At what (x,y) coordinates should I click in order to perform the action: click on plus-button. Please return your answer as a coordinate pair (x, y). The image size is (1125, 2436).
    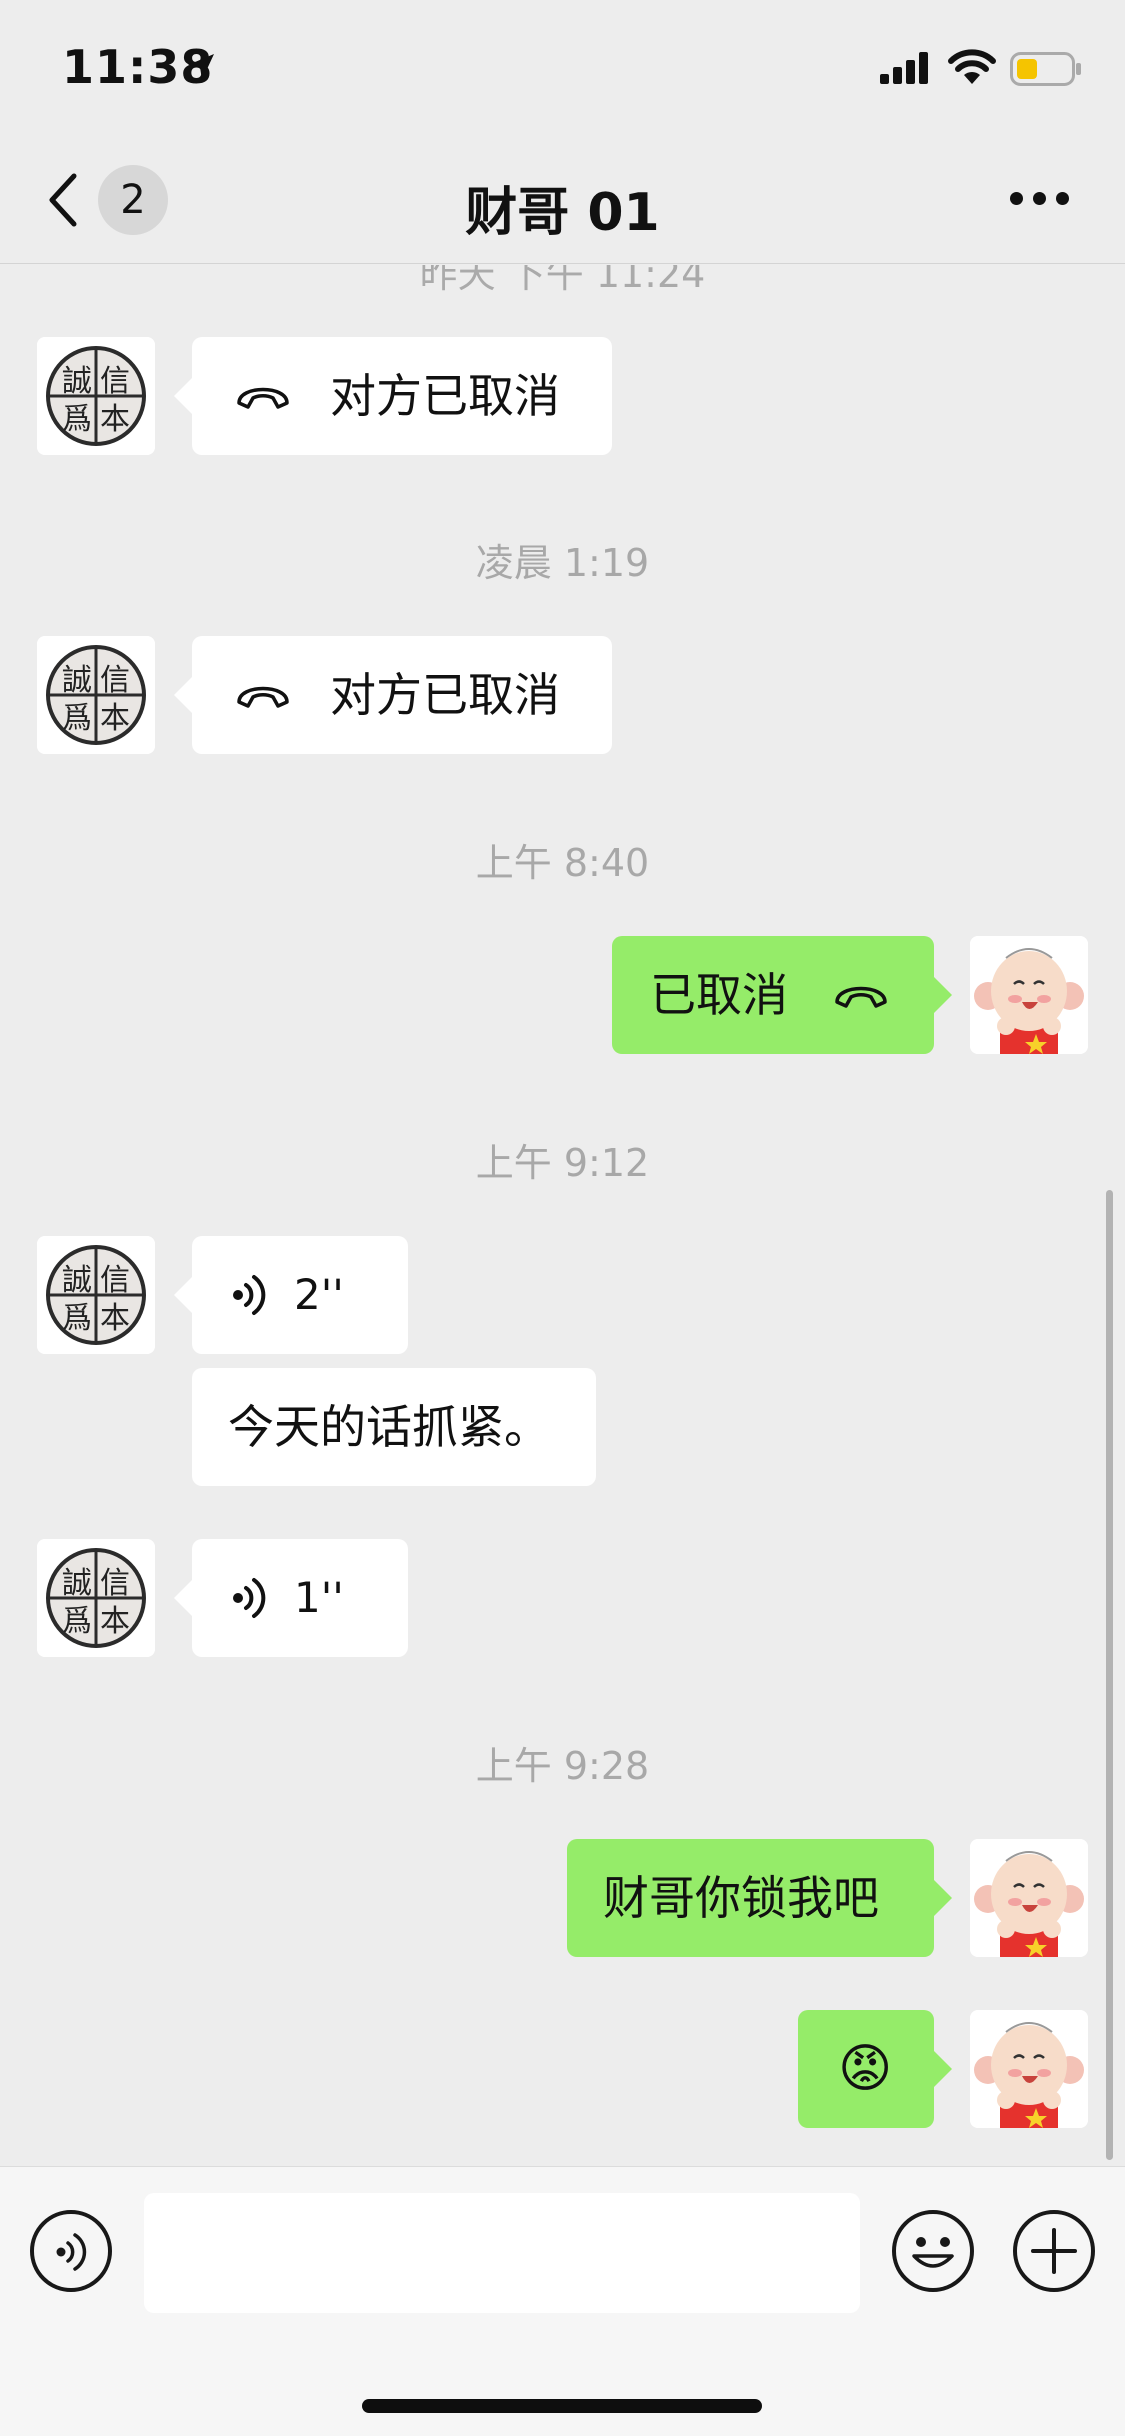
    Looking at the image, I should click on (1054, 2251).